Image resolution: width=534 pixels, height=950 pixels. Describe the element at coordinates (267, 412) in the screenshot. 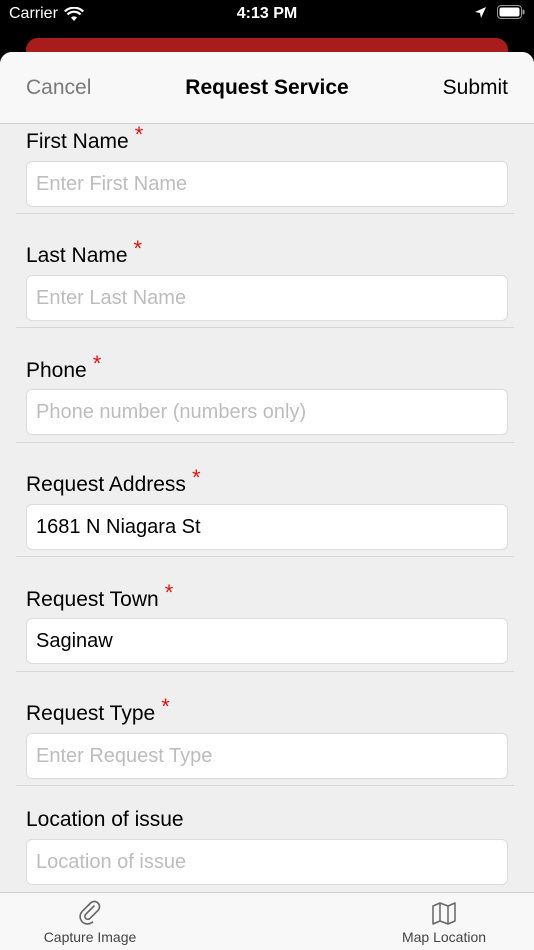

I see `phone-input` at that location.